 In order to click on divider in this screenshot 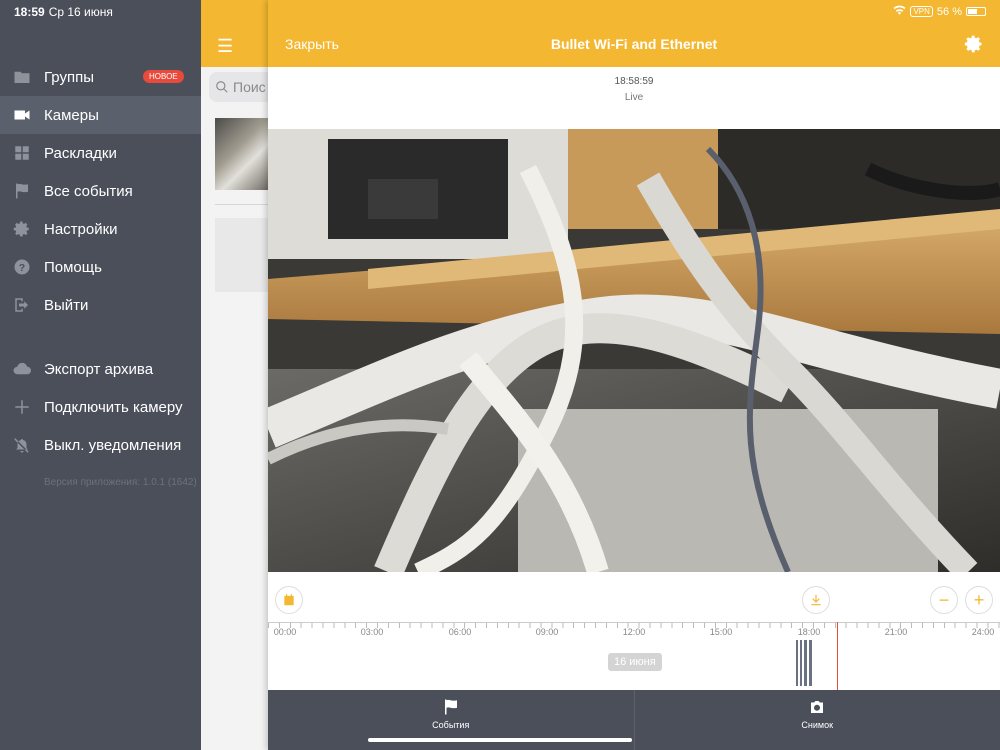, I will do `click(245, 204)`.